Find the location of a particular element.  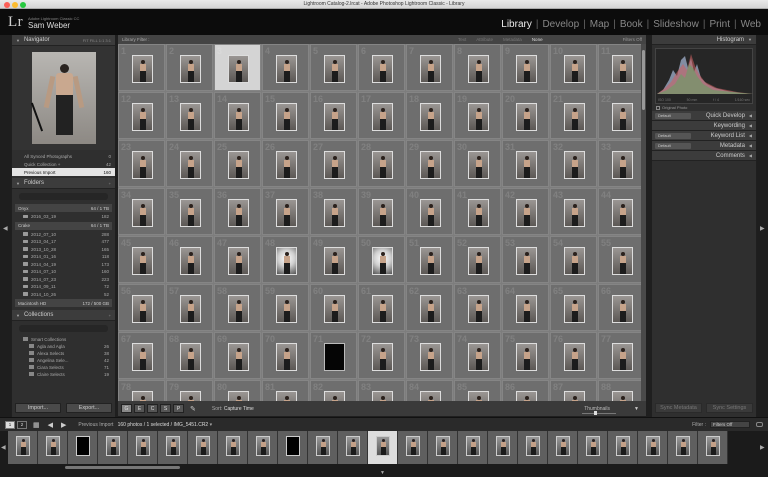

grid-view-icon: ▦ is located at coordinates (36, 425).